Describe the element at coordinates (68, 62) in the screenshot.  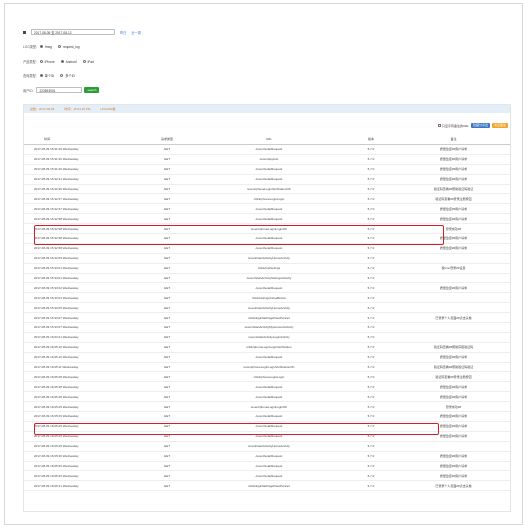
I see `product-option: Android` at that location.